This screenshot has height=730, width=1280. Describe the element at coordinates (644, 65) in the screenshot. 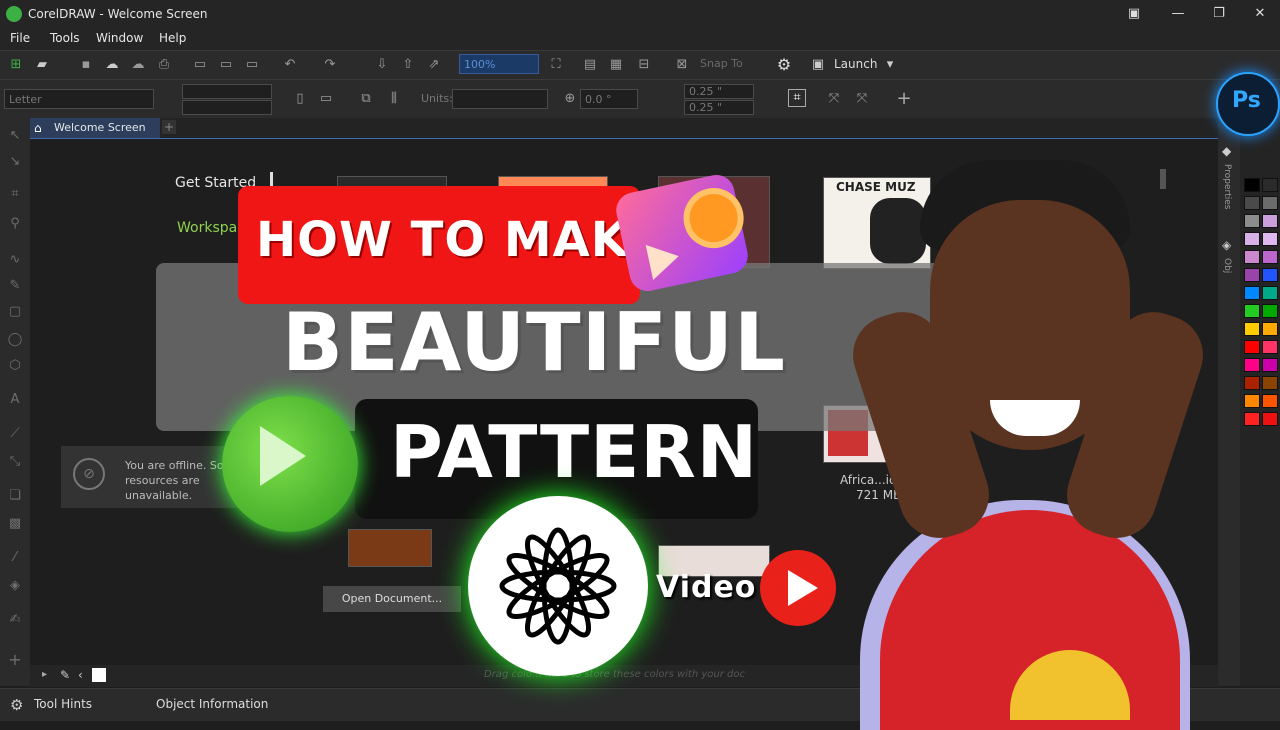

I see `guidelines-icon: ⊟` at that location.